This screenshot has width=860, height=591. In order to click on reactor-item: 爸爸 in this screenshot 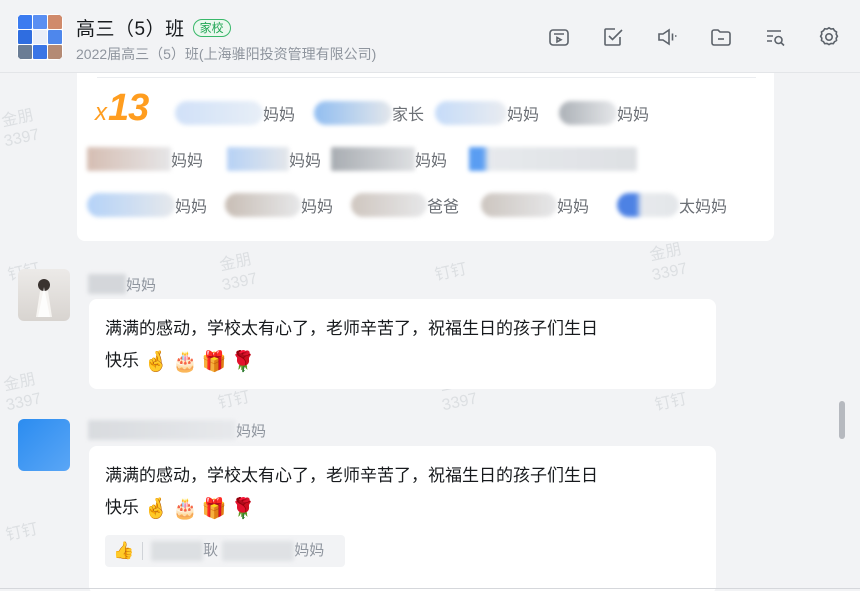, I will do `click(405, 205)`.